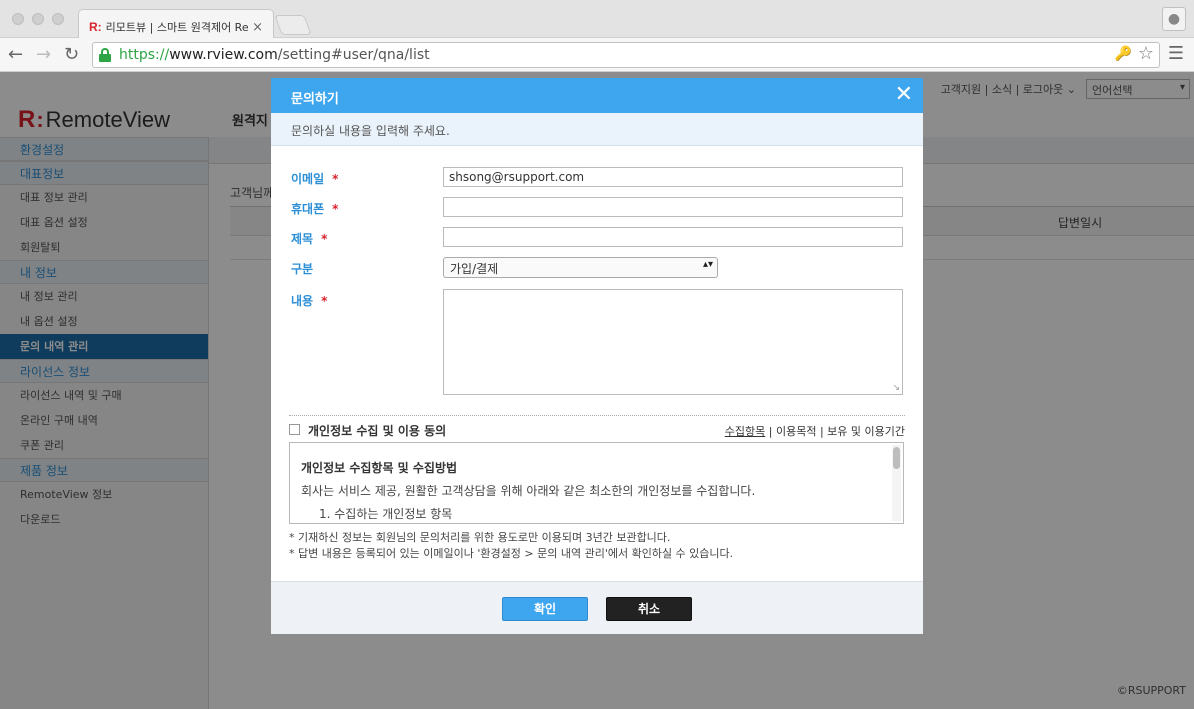 Image resolution: width=1194 pixels, height=709 pixels. Describe the element at coordinates (597, 19) in the screenshot. I see `browser-tabstrip: R: 리모트뷰 | 스마트 원격제어 Rem × ●` at that location.